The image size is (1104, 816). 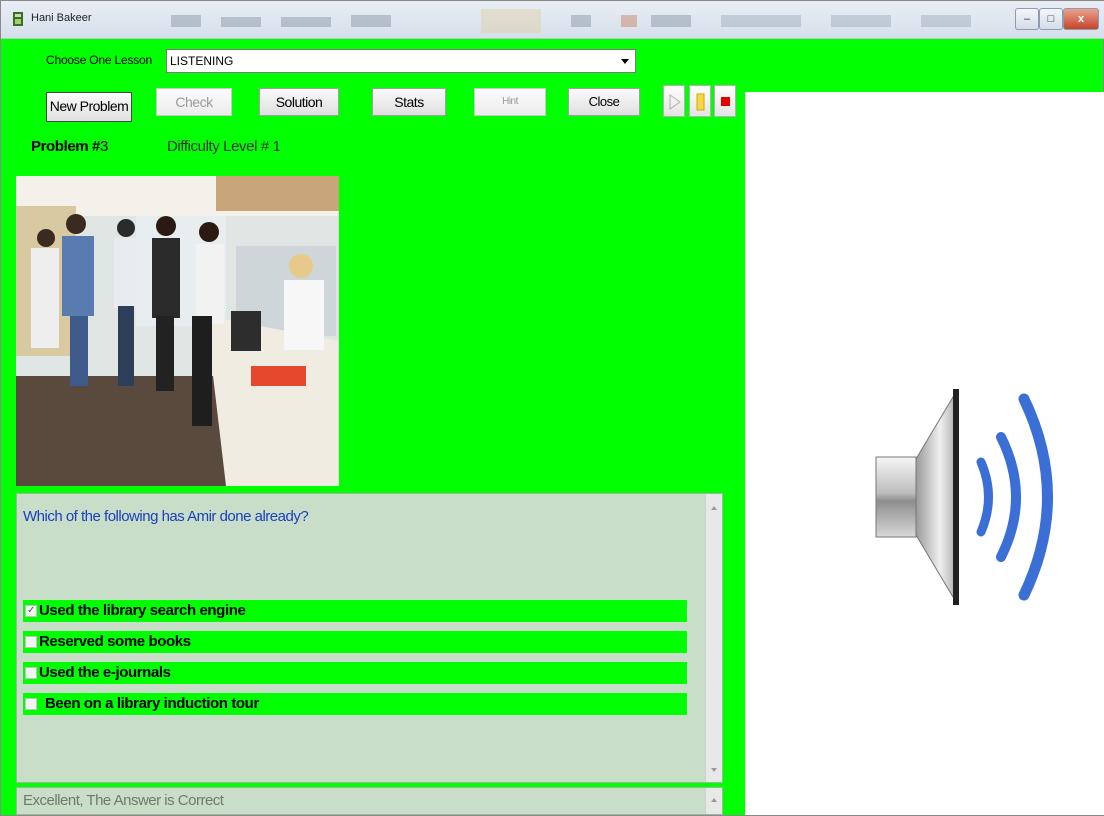 What do you see at coordinates (152, 703) in the screenshot?
I see `answer-label-4: Been on a library induction tour` at bounding box center [152, 703].